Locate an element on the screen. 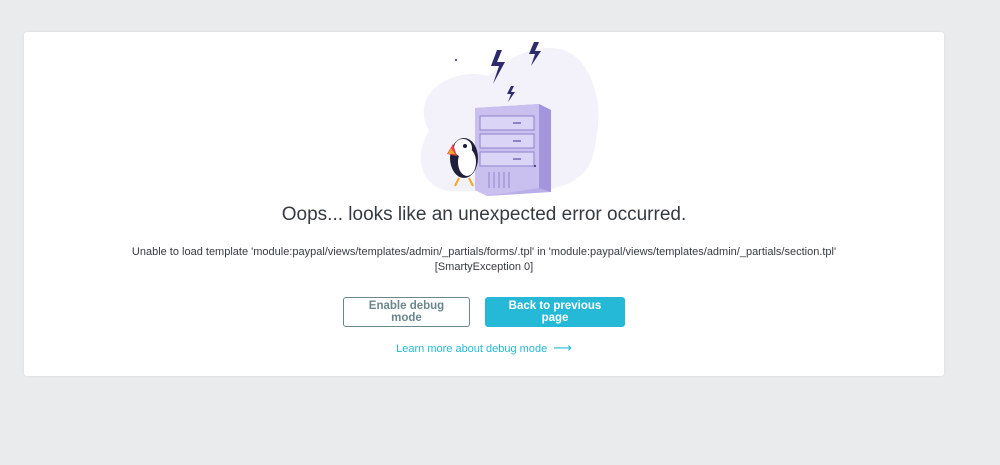  learn-more-debug-link: Learn more about debug mode ⟶ is located at coordinates (484, 348).